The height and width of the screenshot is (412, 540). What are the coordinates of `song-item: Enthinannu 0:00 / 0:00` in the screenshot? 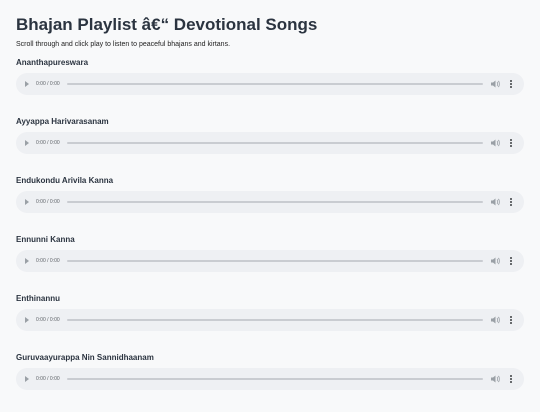 It's located at (270, 323).